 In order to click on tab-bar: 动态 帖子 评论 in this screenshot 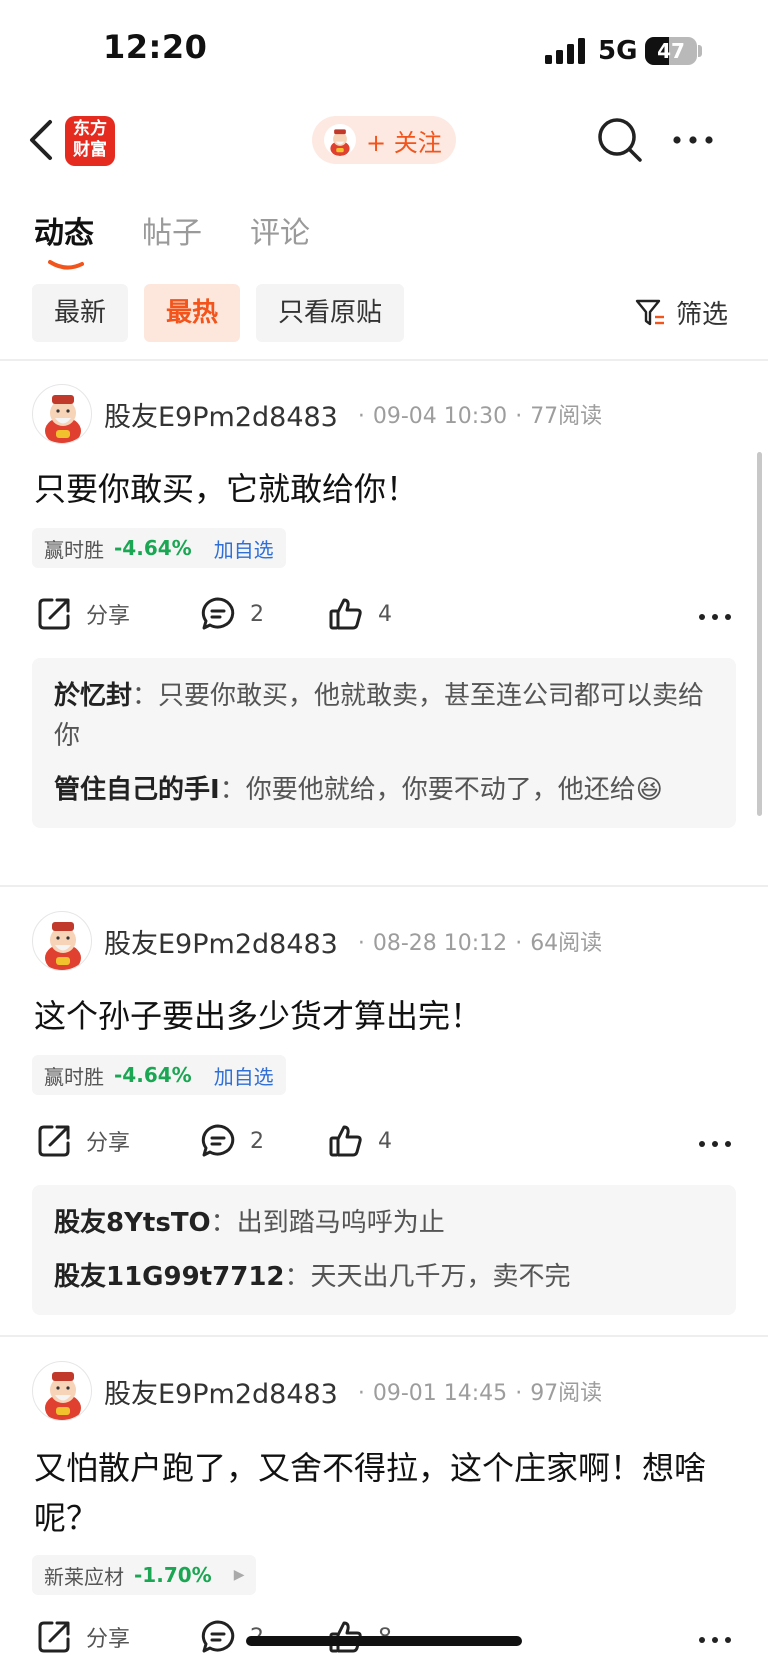, I will do `click(172, 239)`.